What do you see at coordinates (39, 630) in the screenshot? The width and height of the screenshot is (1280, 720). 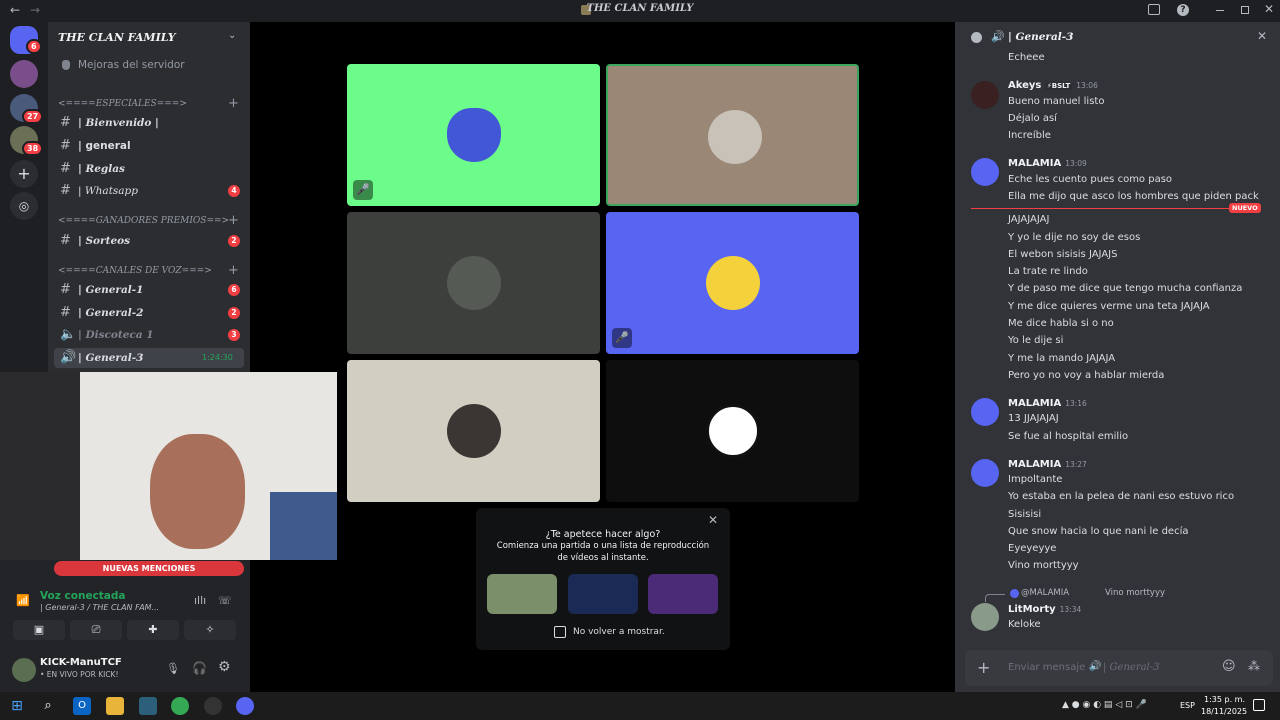 I see `camera-off-button: ▣` at bounding box center [39, 630].